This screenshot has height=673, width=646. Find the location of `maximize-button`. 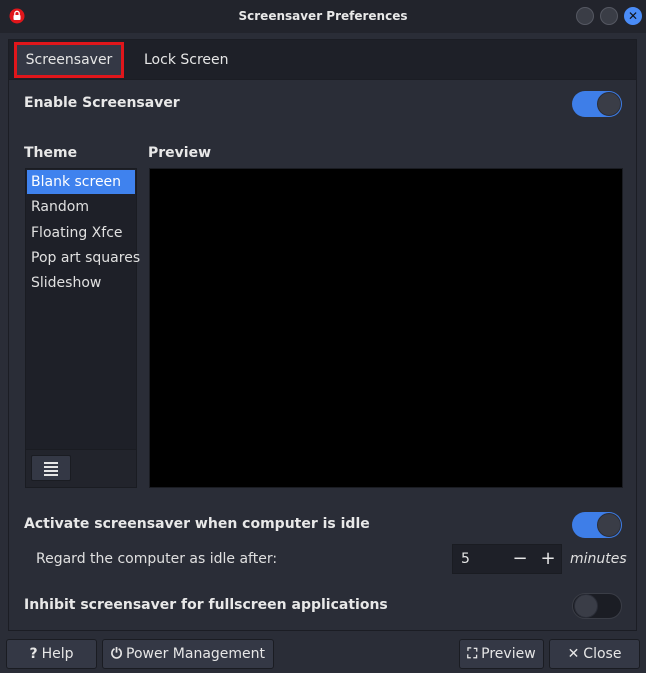

maximize-button is located at coordinates (609, 16).